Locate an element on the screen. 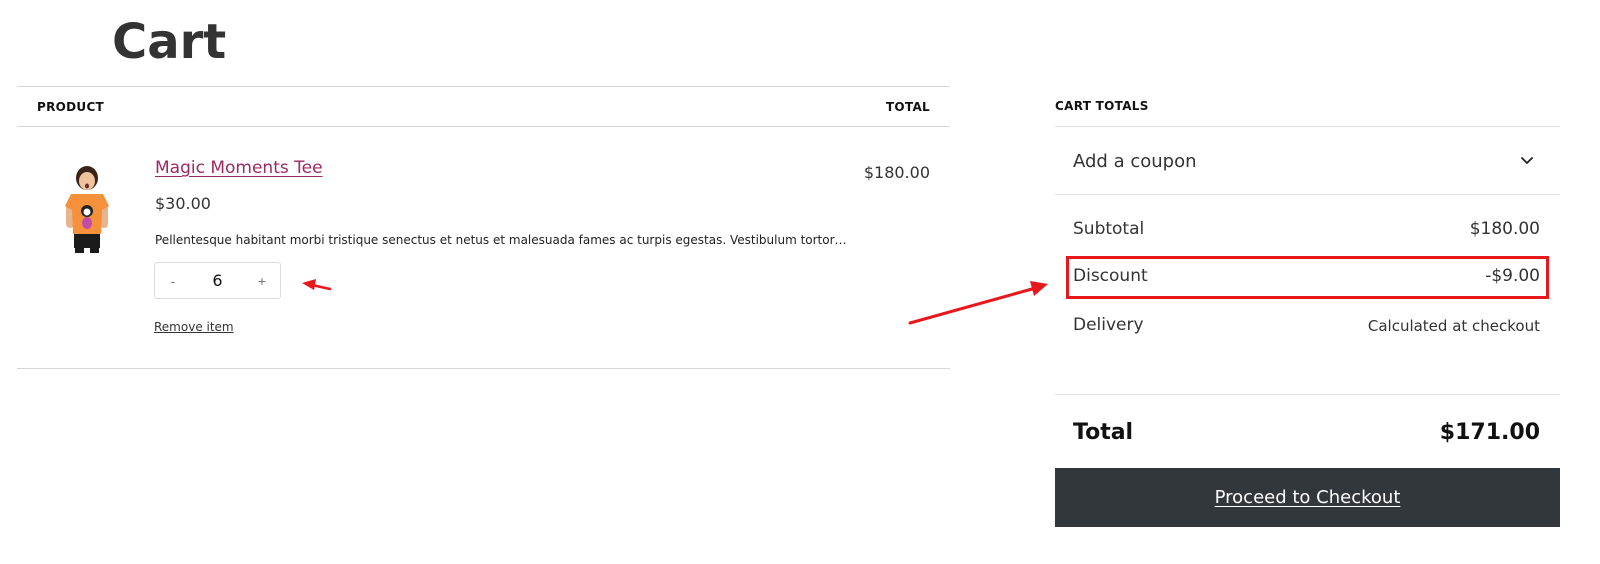 The height and width of the screenshot is (564, 1600). total-value: $171.00 is located at coordinates (1489, 432).